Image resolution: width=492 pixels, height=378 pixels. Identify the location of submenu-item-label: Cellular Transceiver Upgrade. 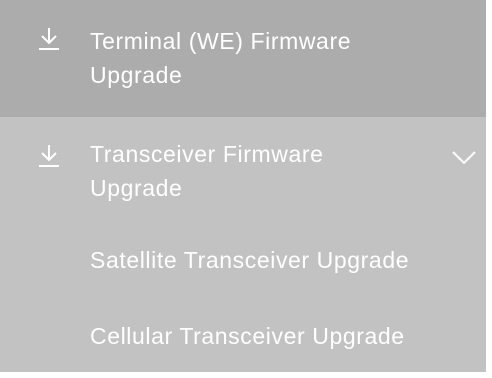
(247, 336).